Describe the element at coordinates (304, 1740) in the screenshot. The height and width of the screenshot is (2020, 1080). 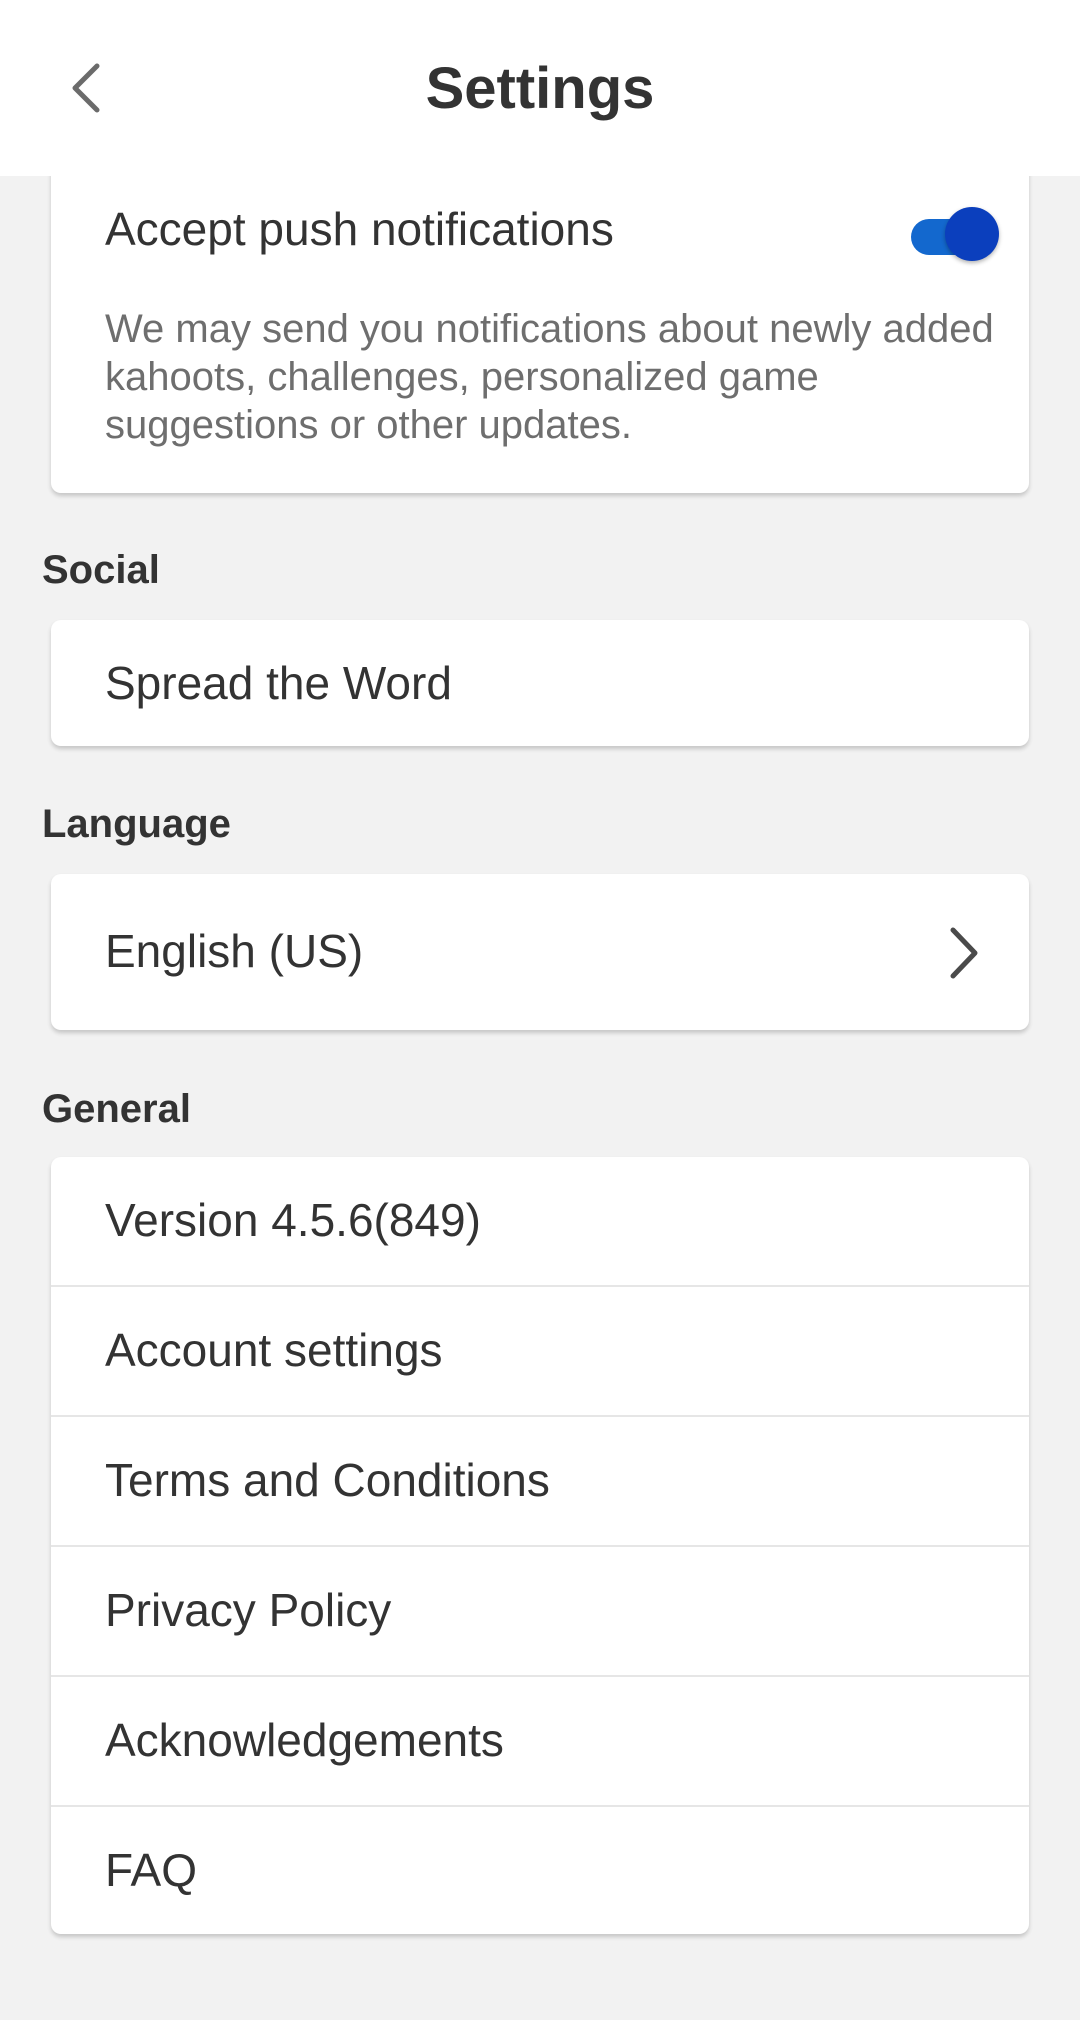
I see `acknowledgements-label: Acknowledgements` at that location.